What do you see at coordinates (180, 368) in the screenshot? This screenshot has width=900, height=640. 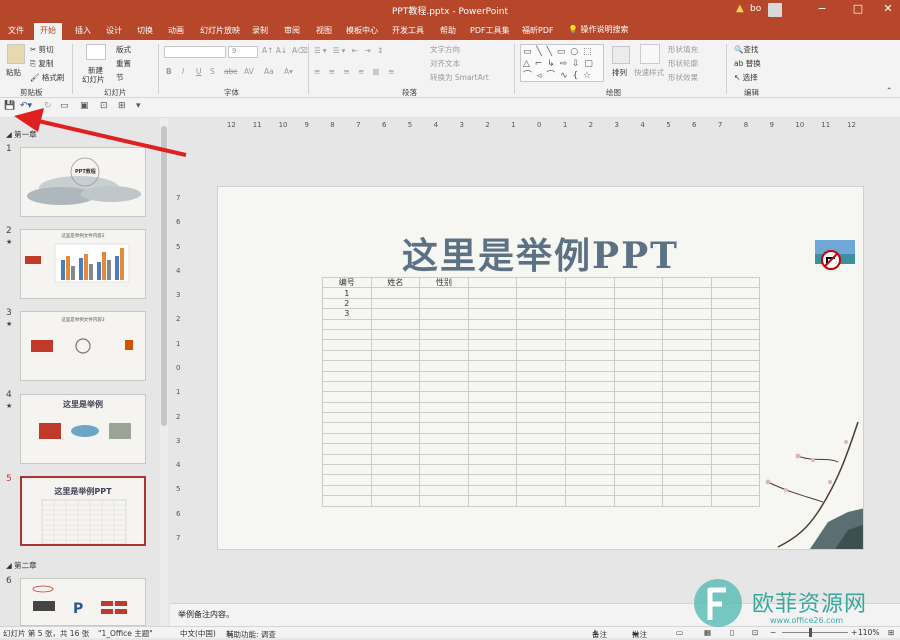 I see `vertical-ruler: 7 6 5 4 3 2 1 0 1 2 3 4 5 6 7` at bounding box center [180, 368].